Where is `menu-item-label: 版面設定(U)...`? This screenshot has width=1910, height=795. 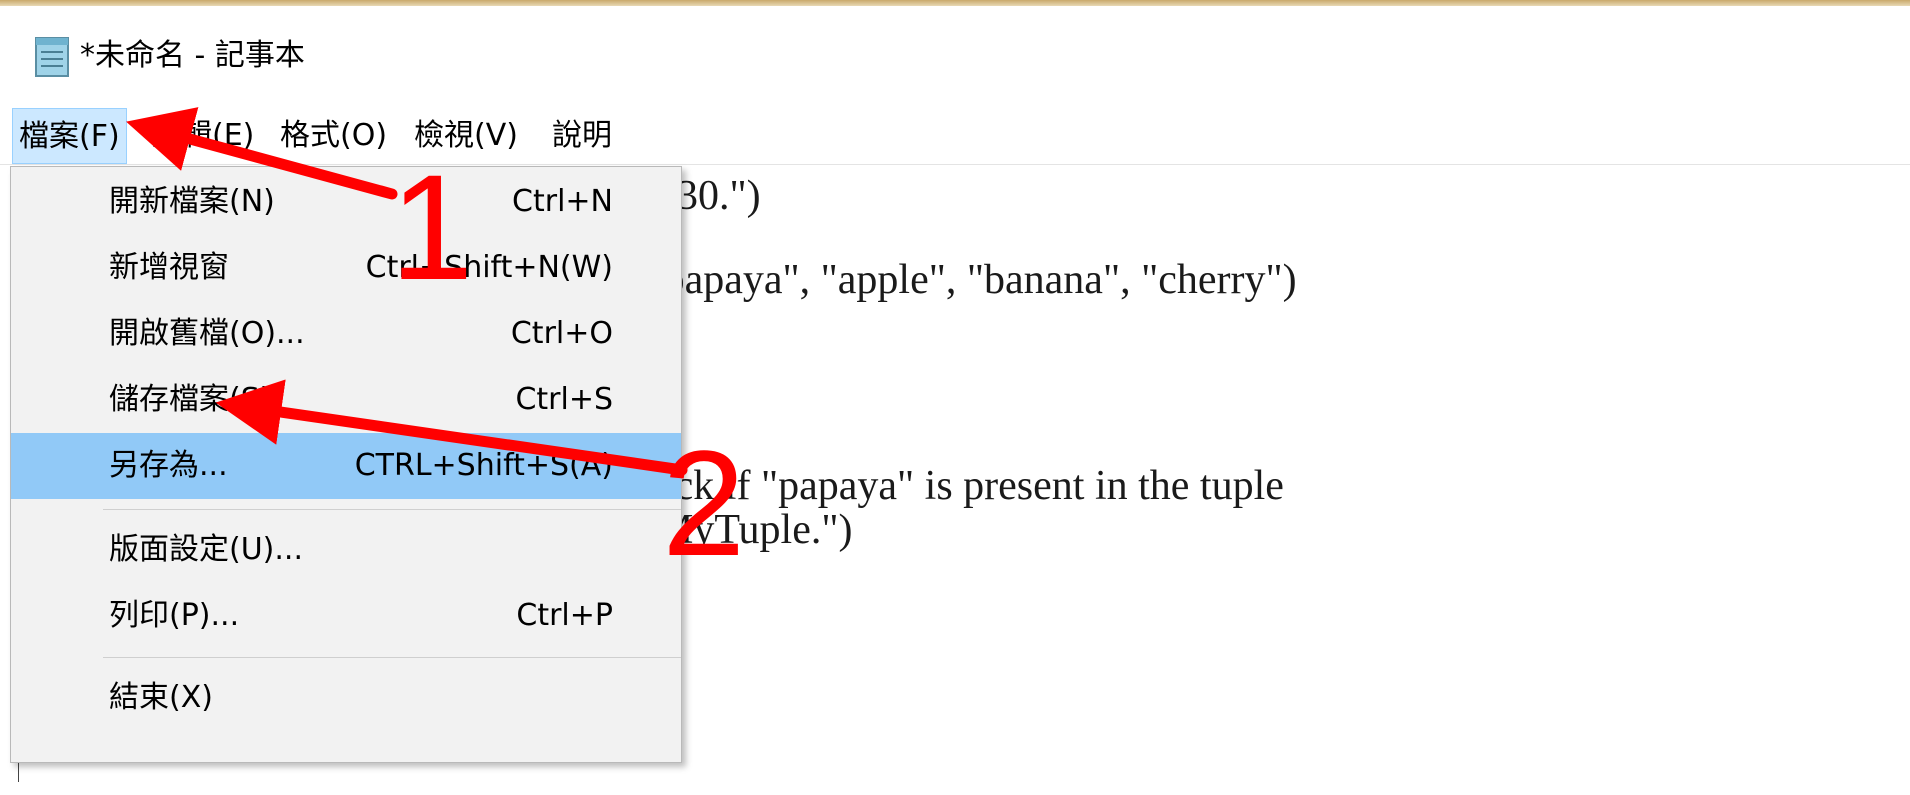
menu-item-label: 版面設定(U)... is located at coordinates (206, 549).